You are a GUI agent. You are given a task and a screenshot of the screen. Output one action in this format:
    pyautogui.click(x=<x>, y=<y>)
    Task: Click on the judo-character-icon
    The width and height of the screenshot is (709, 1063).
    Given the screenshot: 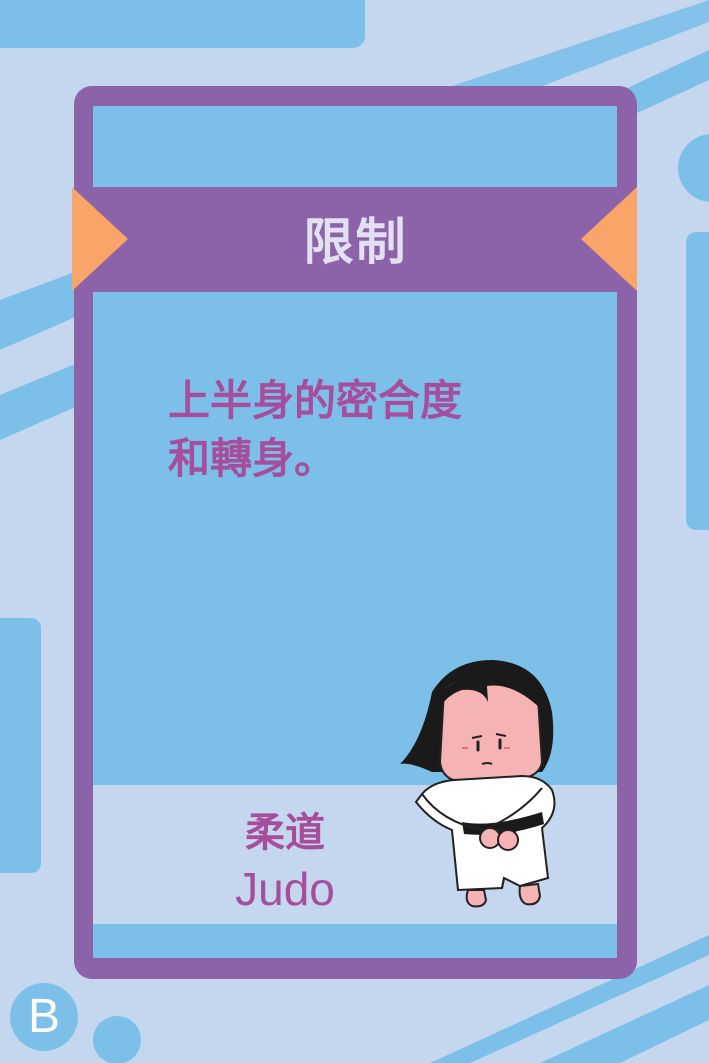 What is the action you would take?
    pyautogui.click(x=478, y=784)
    